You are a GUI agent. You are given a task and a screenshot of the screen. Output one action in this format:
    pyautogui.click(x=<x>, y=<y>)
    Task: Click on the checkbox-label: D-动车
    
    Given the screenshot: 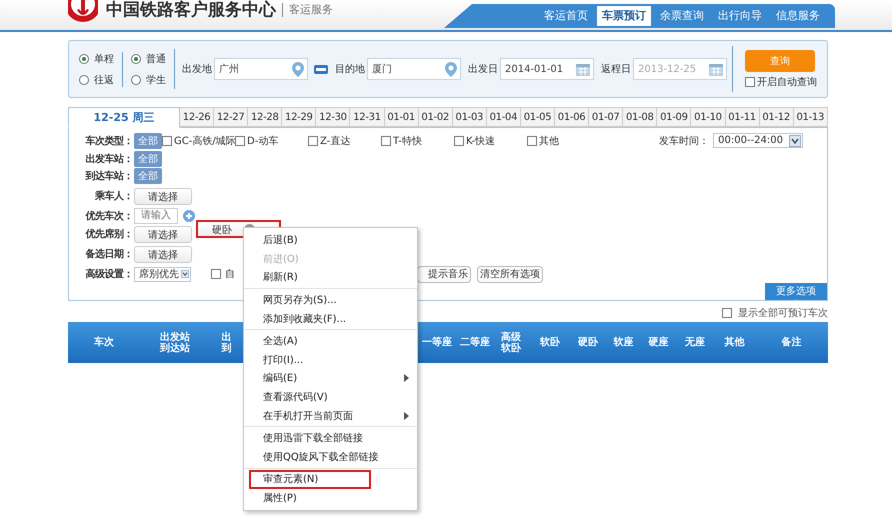 What is the action you would take?
    pyautogui.click(x=262, y=141)
    